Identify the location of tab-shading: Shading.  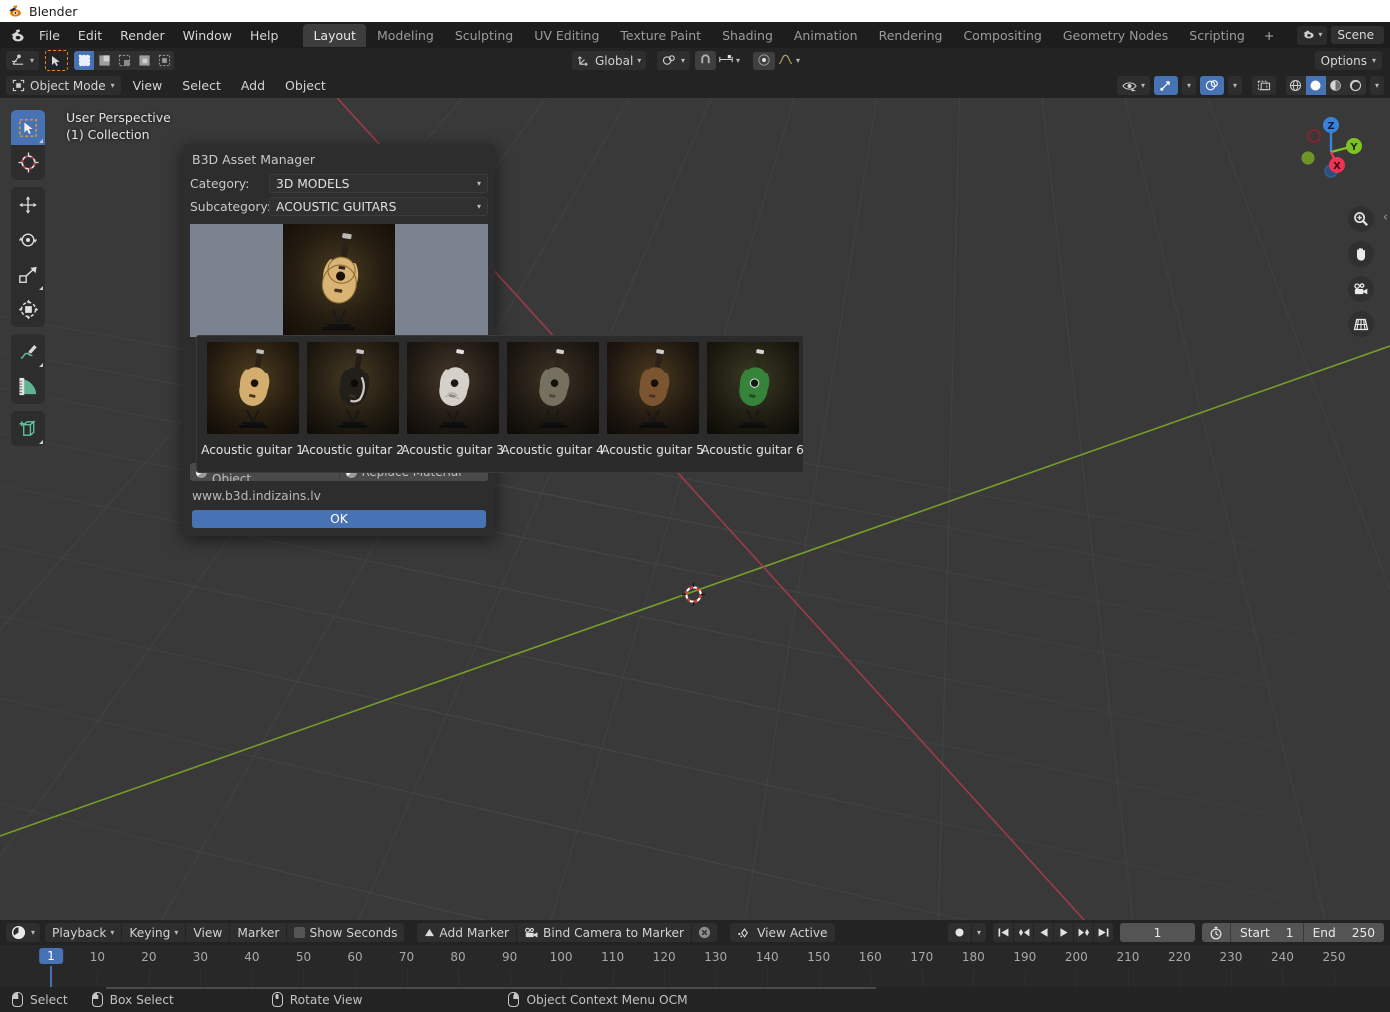
(747, 35).